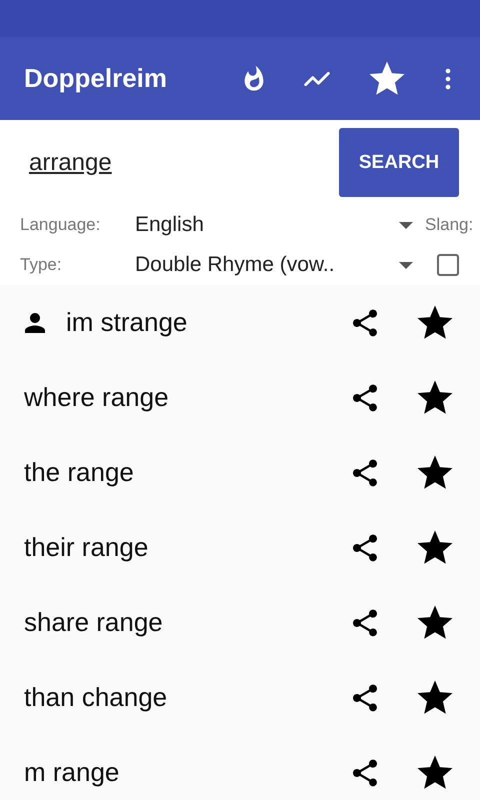 The height and width of the screenshot is (800, 480). I want to click on rhyme-text: their range, so click(186, 547).